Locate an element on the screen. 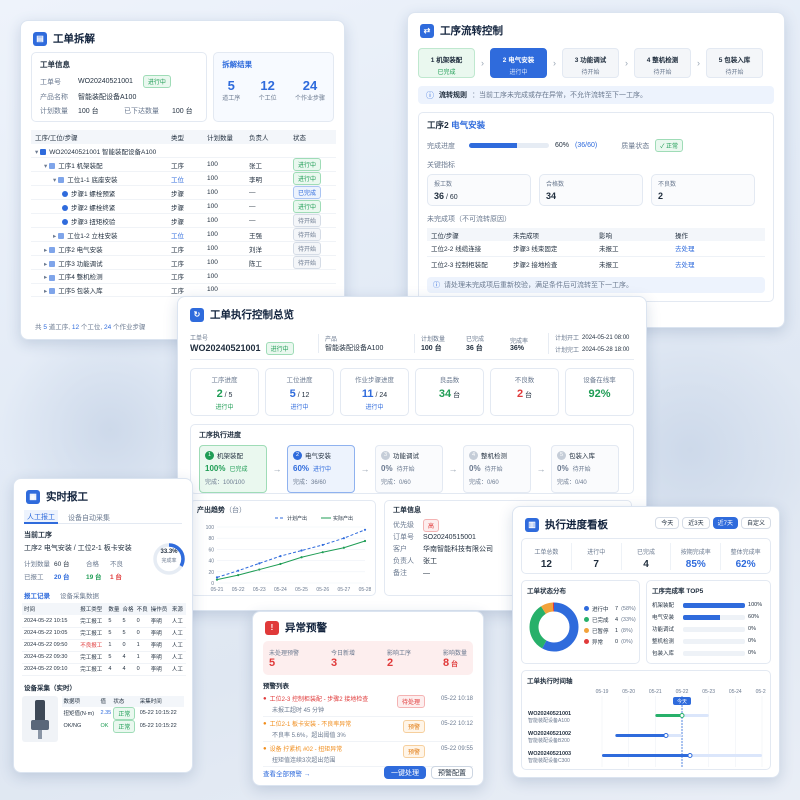 This screenshot has height=800, width=800. process-done: 完成：36/60 is located at coordinates (310, 483).